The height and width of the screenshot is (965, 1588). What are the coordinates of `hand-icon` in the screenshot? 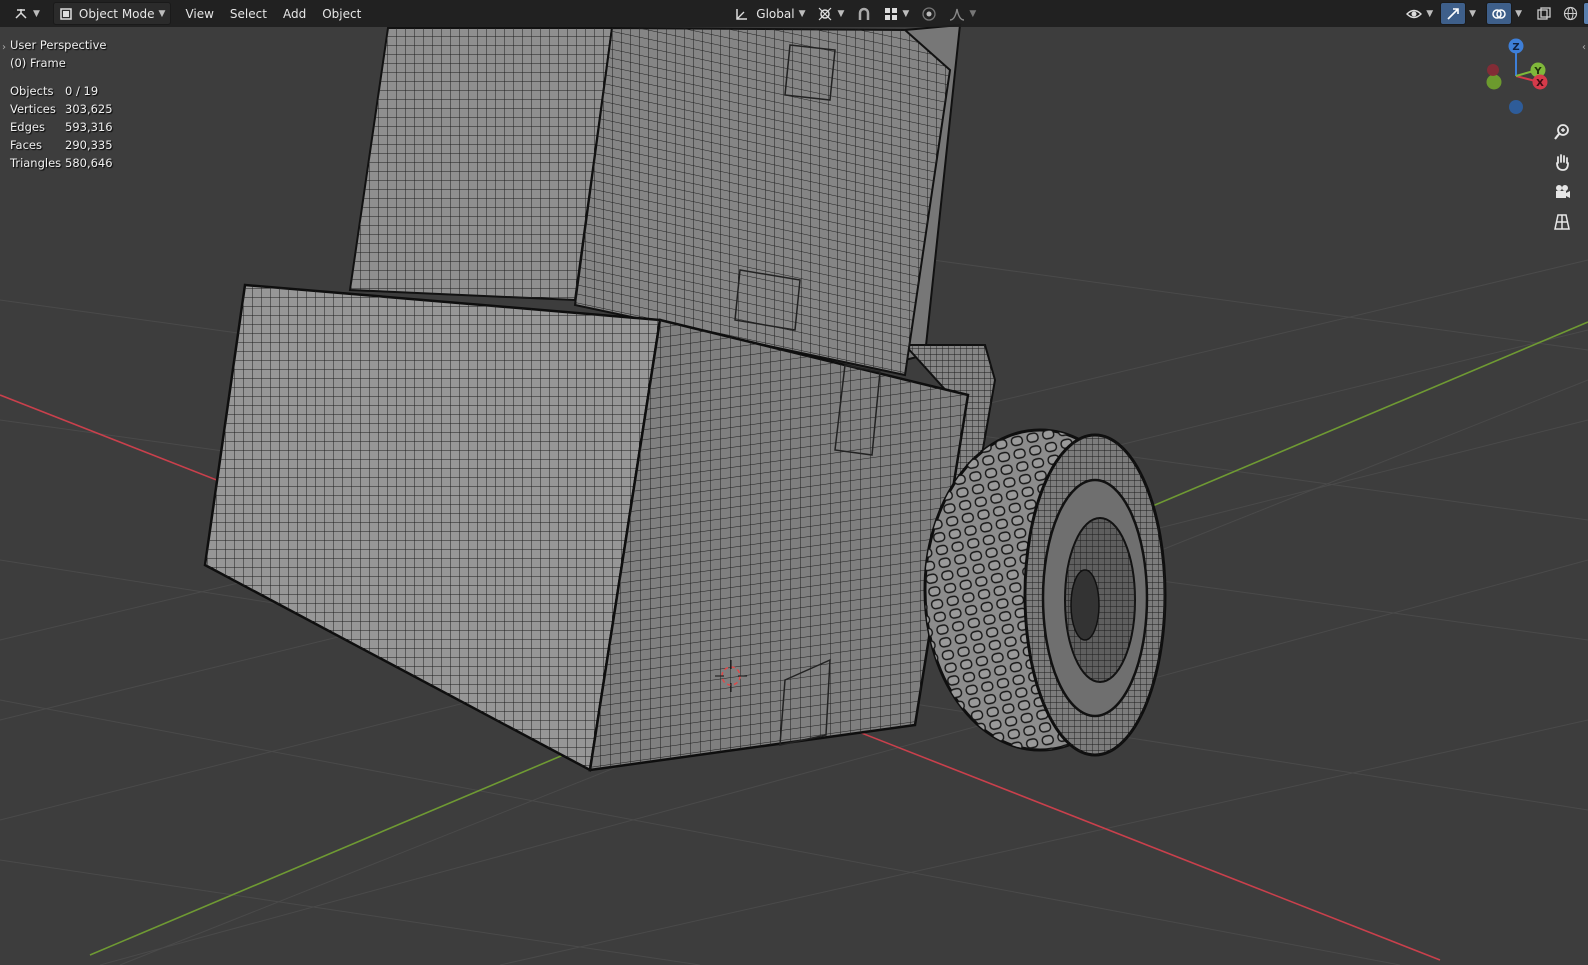 It's located at (1562, 162).